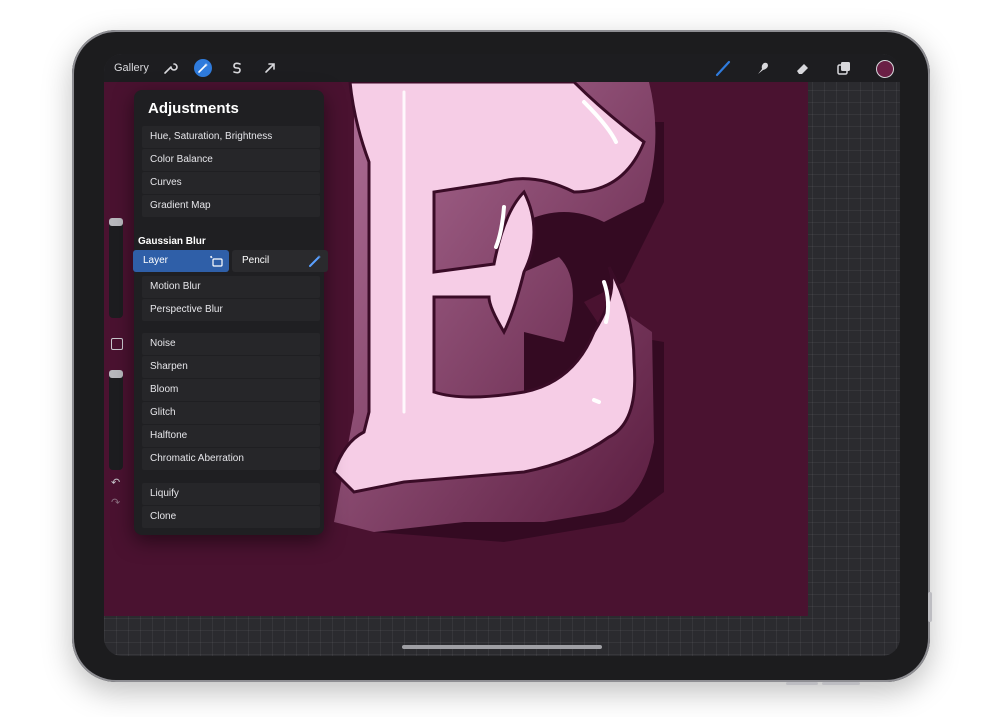 This screenshot has height=717, width=1000. What do you see at coordinates (231, 344) in the screenshot?
I see `menu-item-noise: Noise` at bounding box center [231, 344].